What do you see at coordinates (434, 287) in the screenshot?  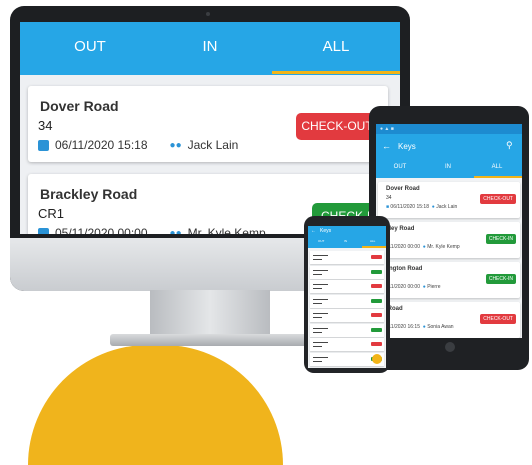 I see `card-person: Pierre` at bounding box center [434, 287].